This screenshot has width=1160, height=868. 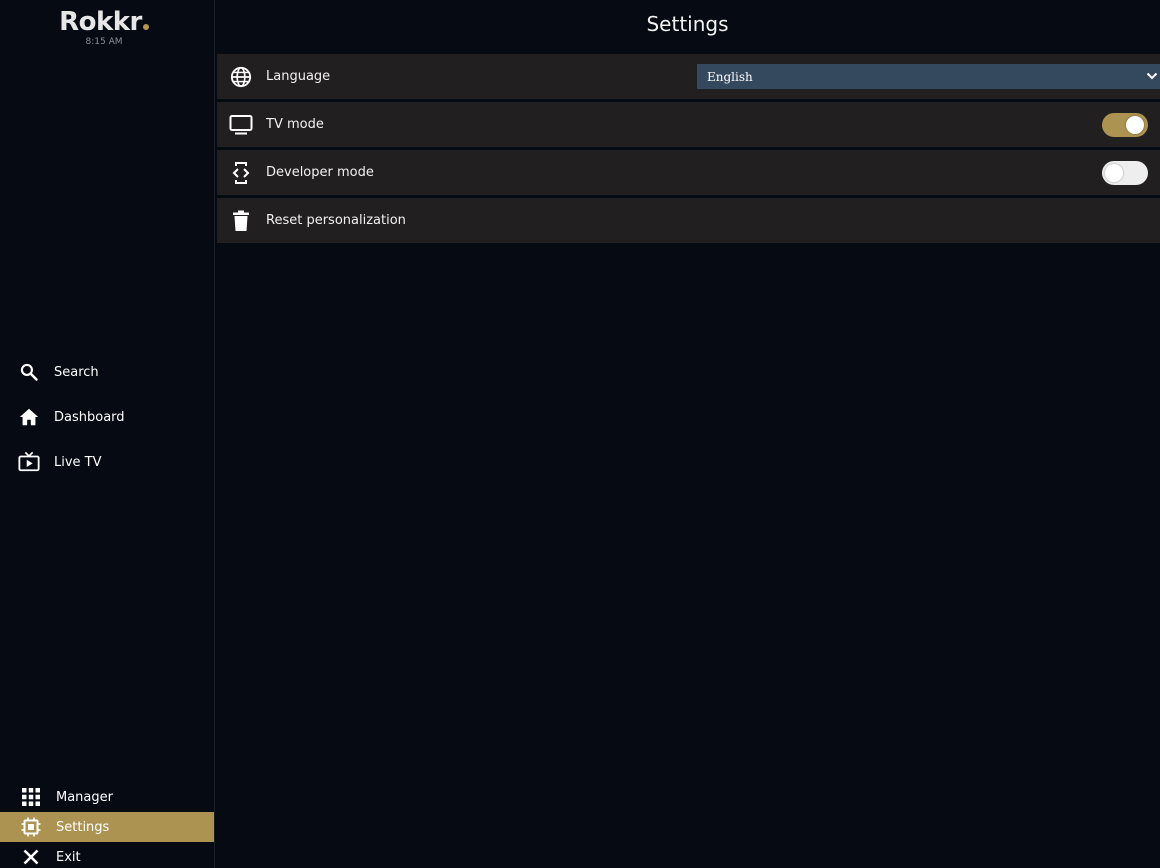 What do you see at coordinates (295, 124) in the screenshot?
I see `tv-mode-label: TV mode` at bounding box center [295, 124].